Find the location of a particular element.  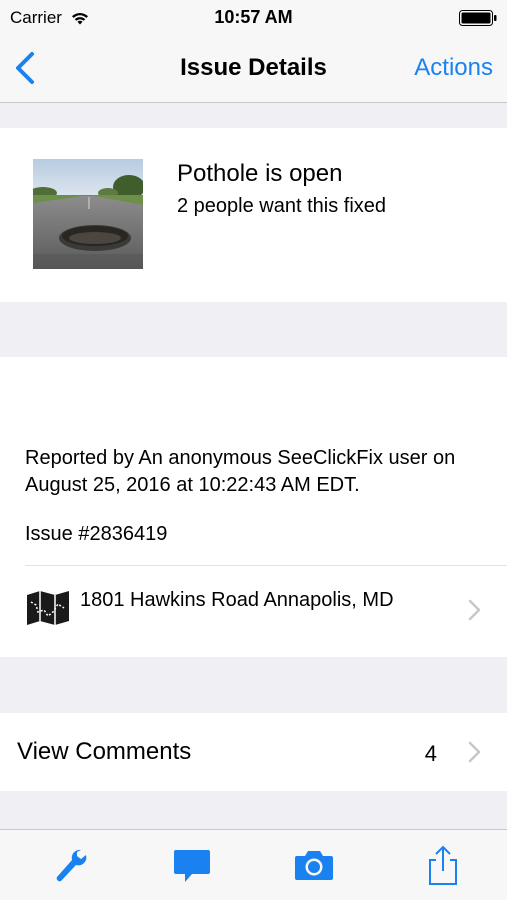

clock: 10:57 AM is located at coordinates (253, 17).